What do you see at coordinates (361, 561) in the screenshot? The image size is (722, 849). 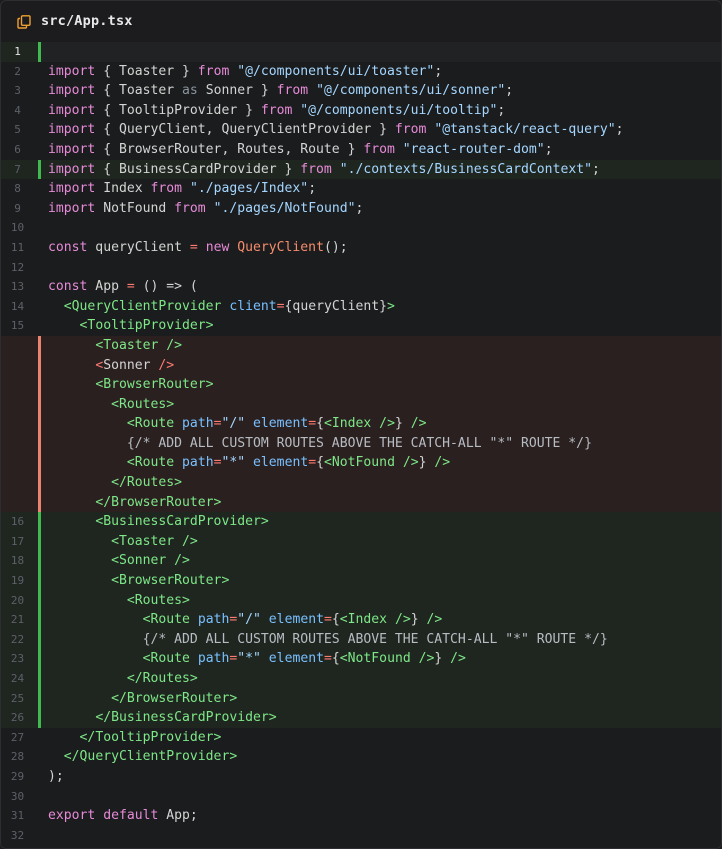 I see `code-line: 18 <Sonner />` at bounding box center [361, 561].